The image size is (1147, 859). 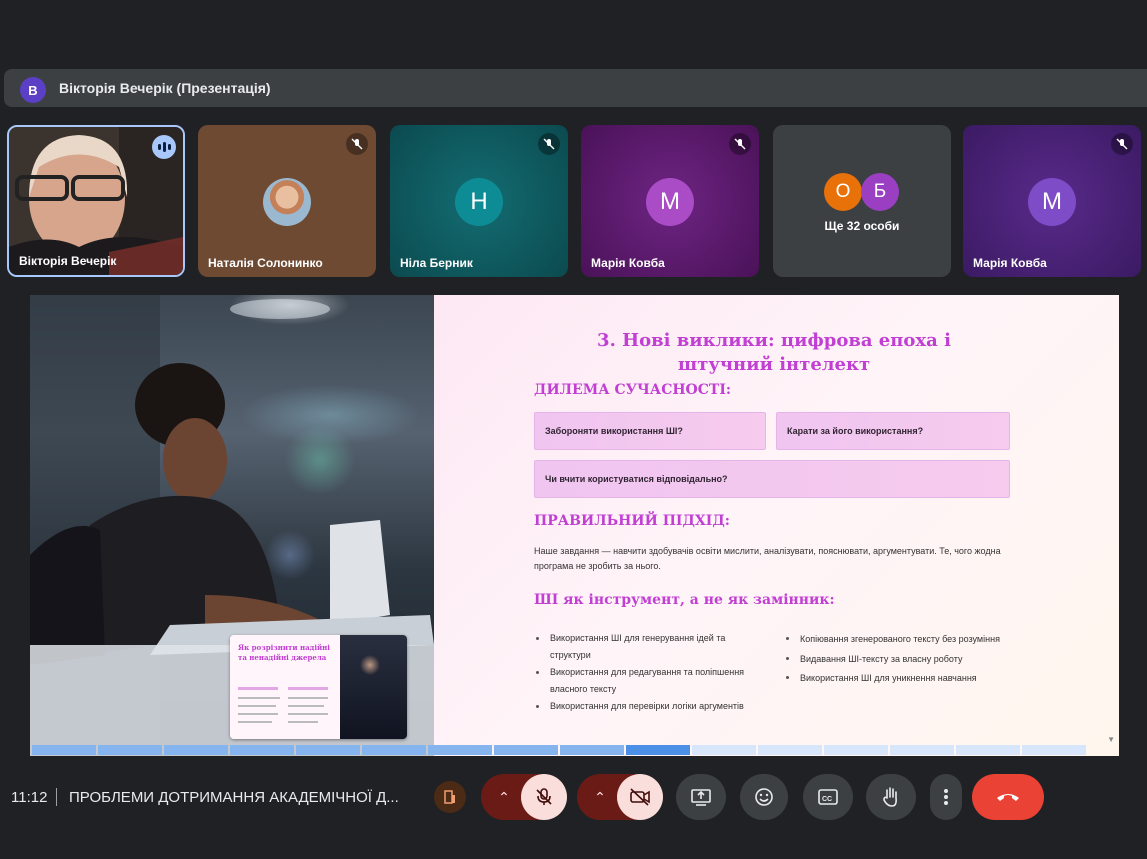 I want to click on participant-avatar: Б, so click(x=880, y=192).